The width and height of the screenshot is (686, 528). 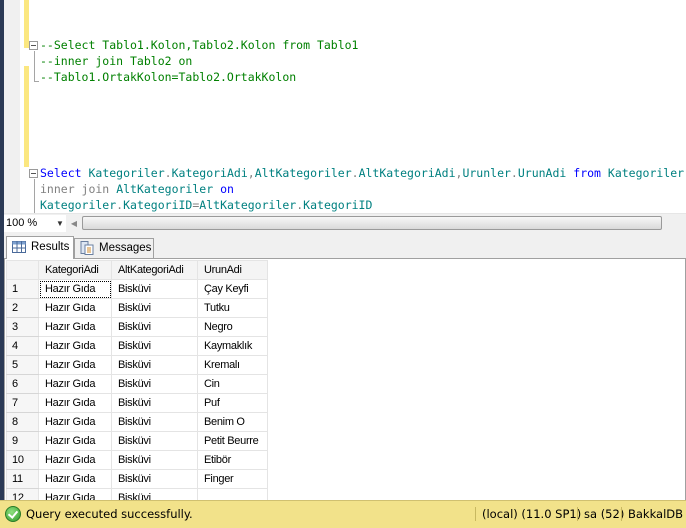 I want to click on grid-cell: Kaymaklık, so click(x=232, y=346).